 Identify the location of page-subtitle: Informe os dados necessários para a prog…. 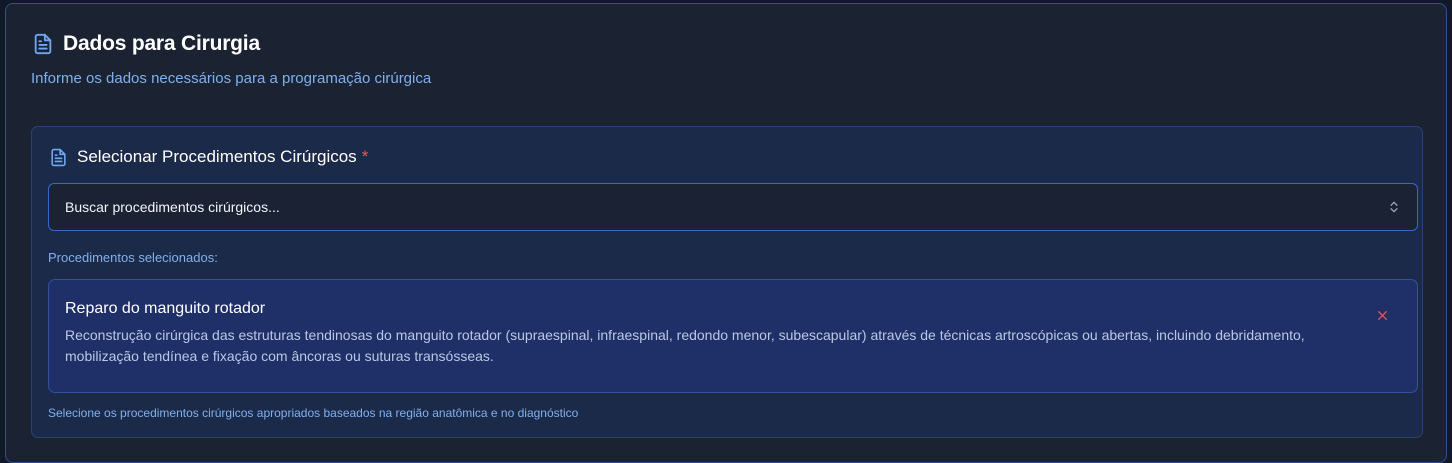
(231, 78).